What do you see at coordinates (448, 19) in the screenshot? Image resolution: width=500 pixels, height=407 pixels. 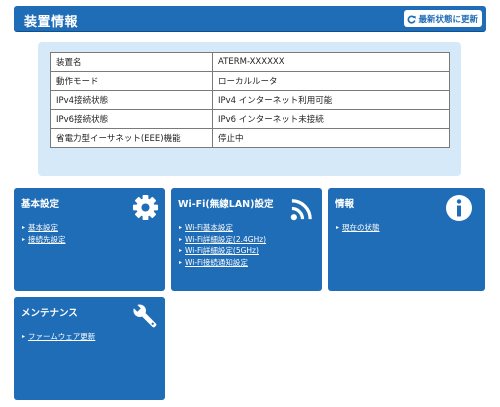 I see `refresh-button-label: 最新状態に更新` at bounding box center [448, 19].